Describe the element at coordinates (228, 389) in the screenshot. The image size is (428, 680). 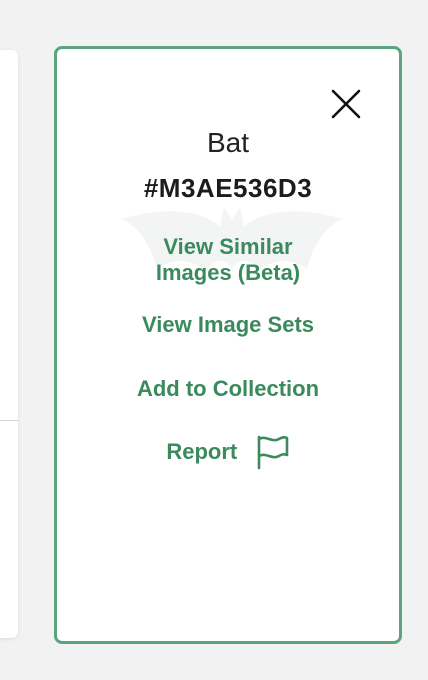
I see `add-to-collection-link: Add to Collection` at that location.